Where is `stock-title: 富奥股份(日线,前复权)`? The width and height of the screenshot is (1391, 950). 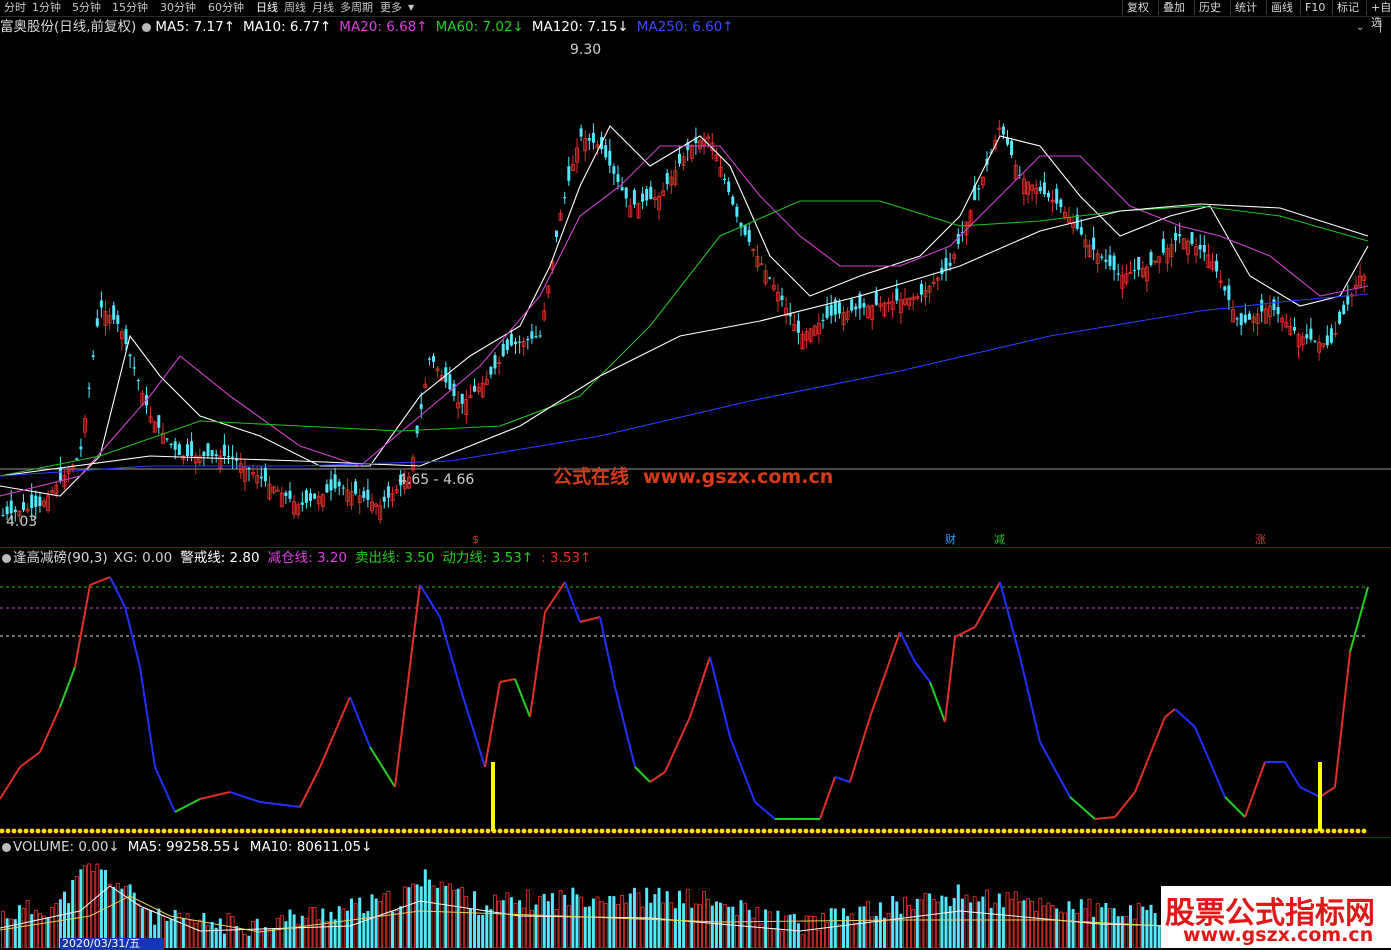
stock-title: 富奥股份(日线,前复权) is located at coordinates (68, 27).